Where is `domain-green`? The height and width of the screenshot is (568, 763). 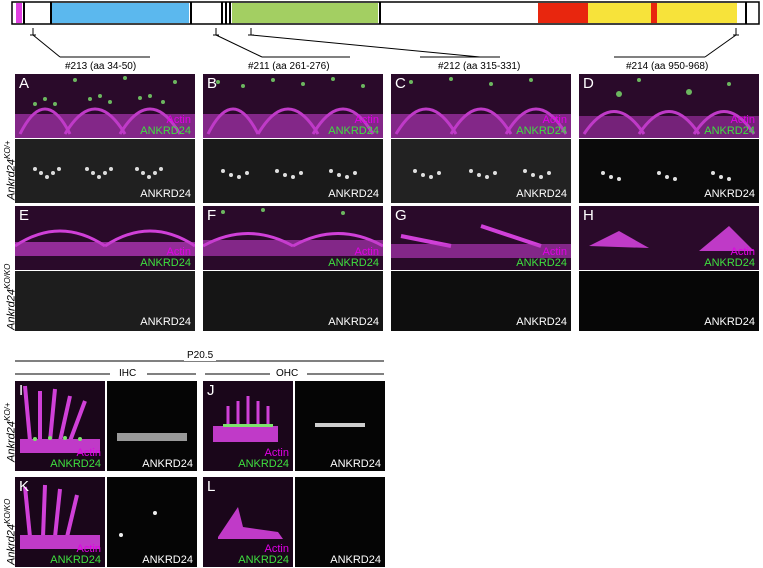
domain-green is located at coordinates (305, 13).